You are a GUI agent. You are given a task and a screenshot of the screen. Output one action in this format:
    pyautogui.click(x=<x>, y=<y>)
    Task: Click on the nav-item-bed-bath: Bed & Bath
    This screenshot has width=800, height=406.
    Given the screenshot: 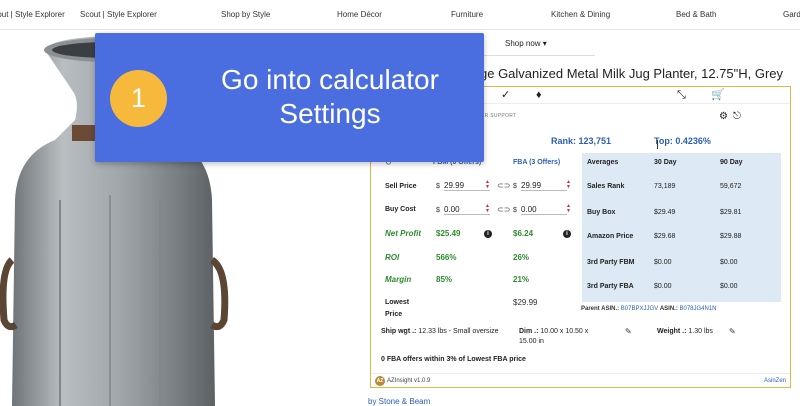 What is the action you would take?
    pyautogui.click(x=696, y=14)
    